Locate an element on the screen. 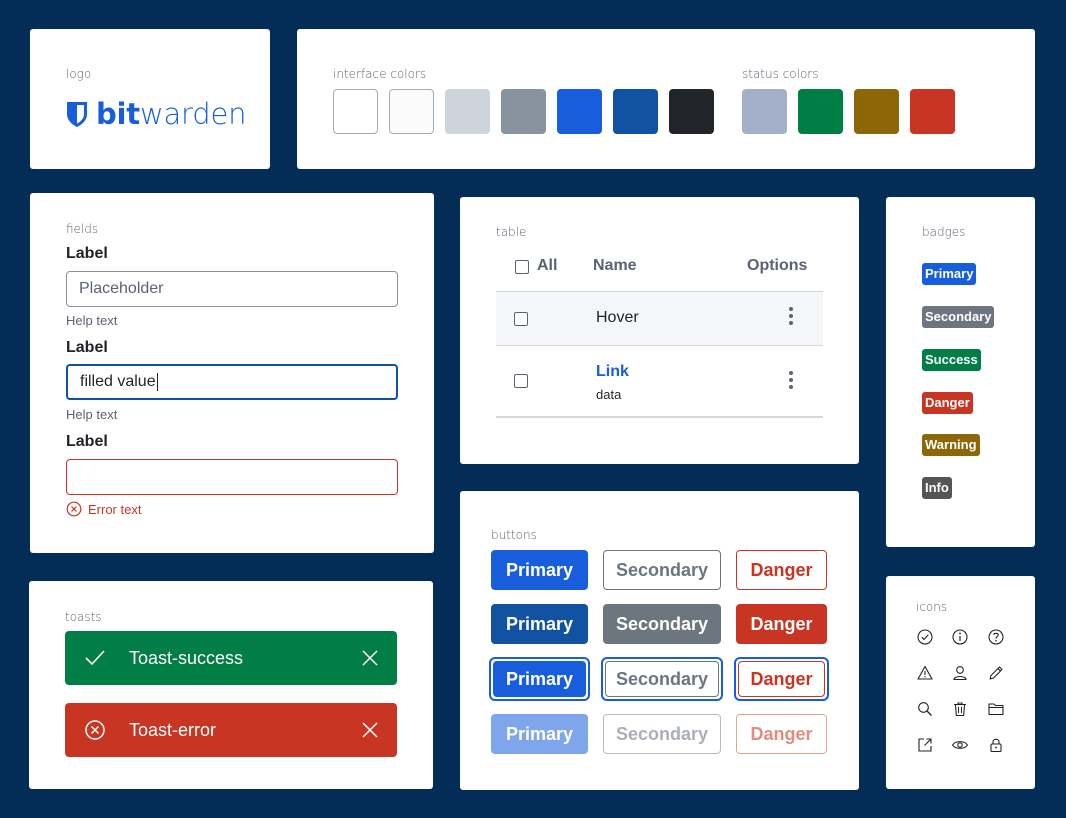 The width and height of the screenshot is (1066, 818). input-placeholder: Placeholder is located at coordinates (121, 288).